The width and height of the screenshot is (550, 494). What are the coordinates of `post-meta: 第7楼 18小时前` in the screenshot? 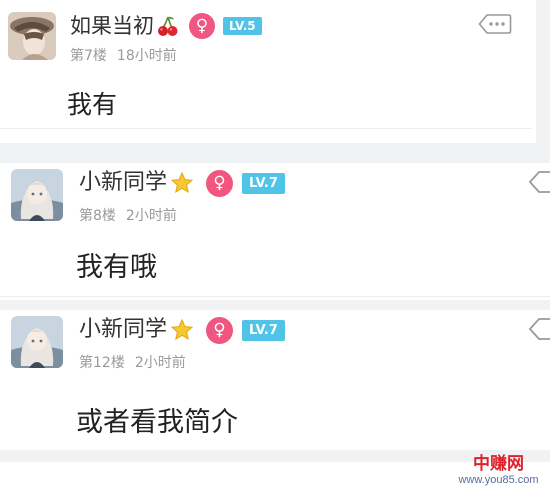 It's located at (123, 55).